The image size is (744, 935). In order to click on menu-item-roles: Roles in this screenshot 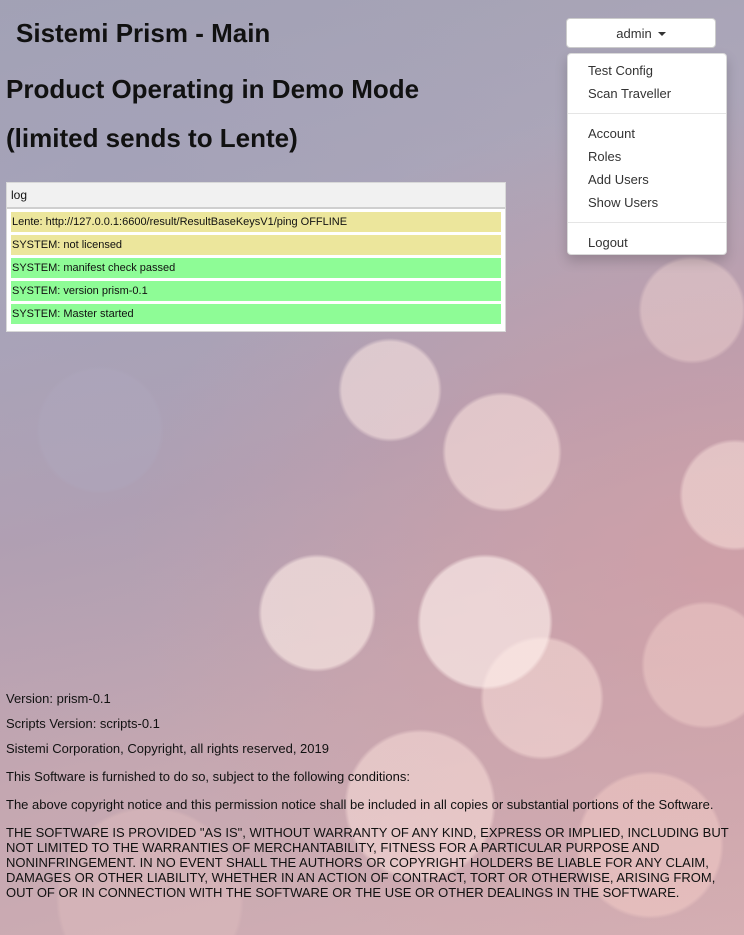, I will do `click(647, 156)`.